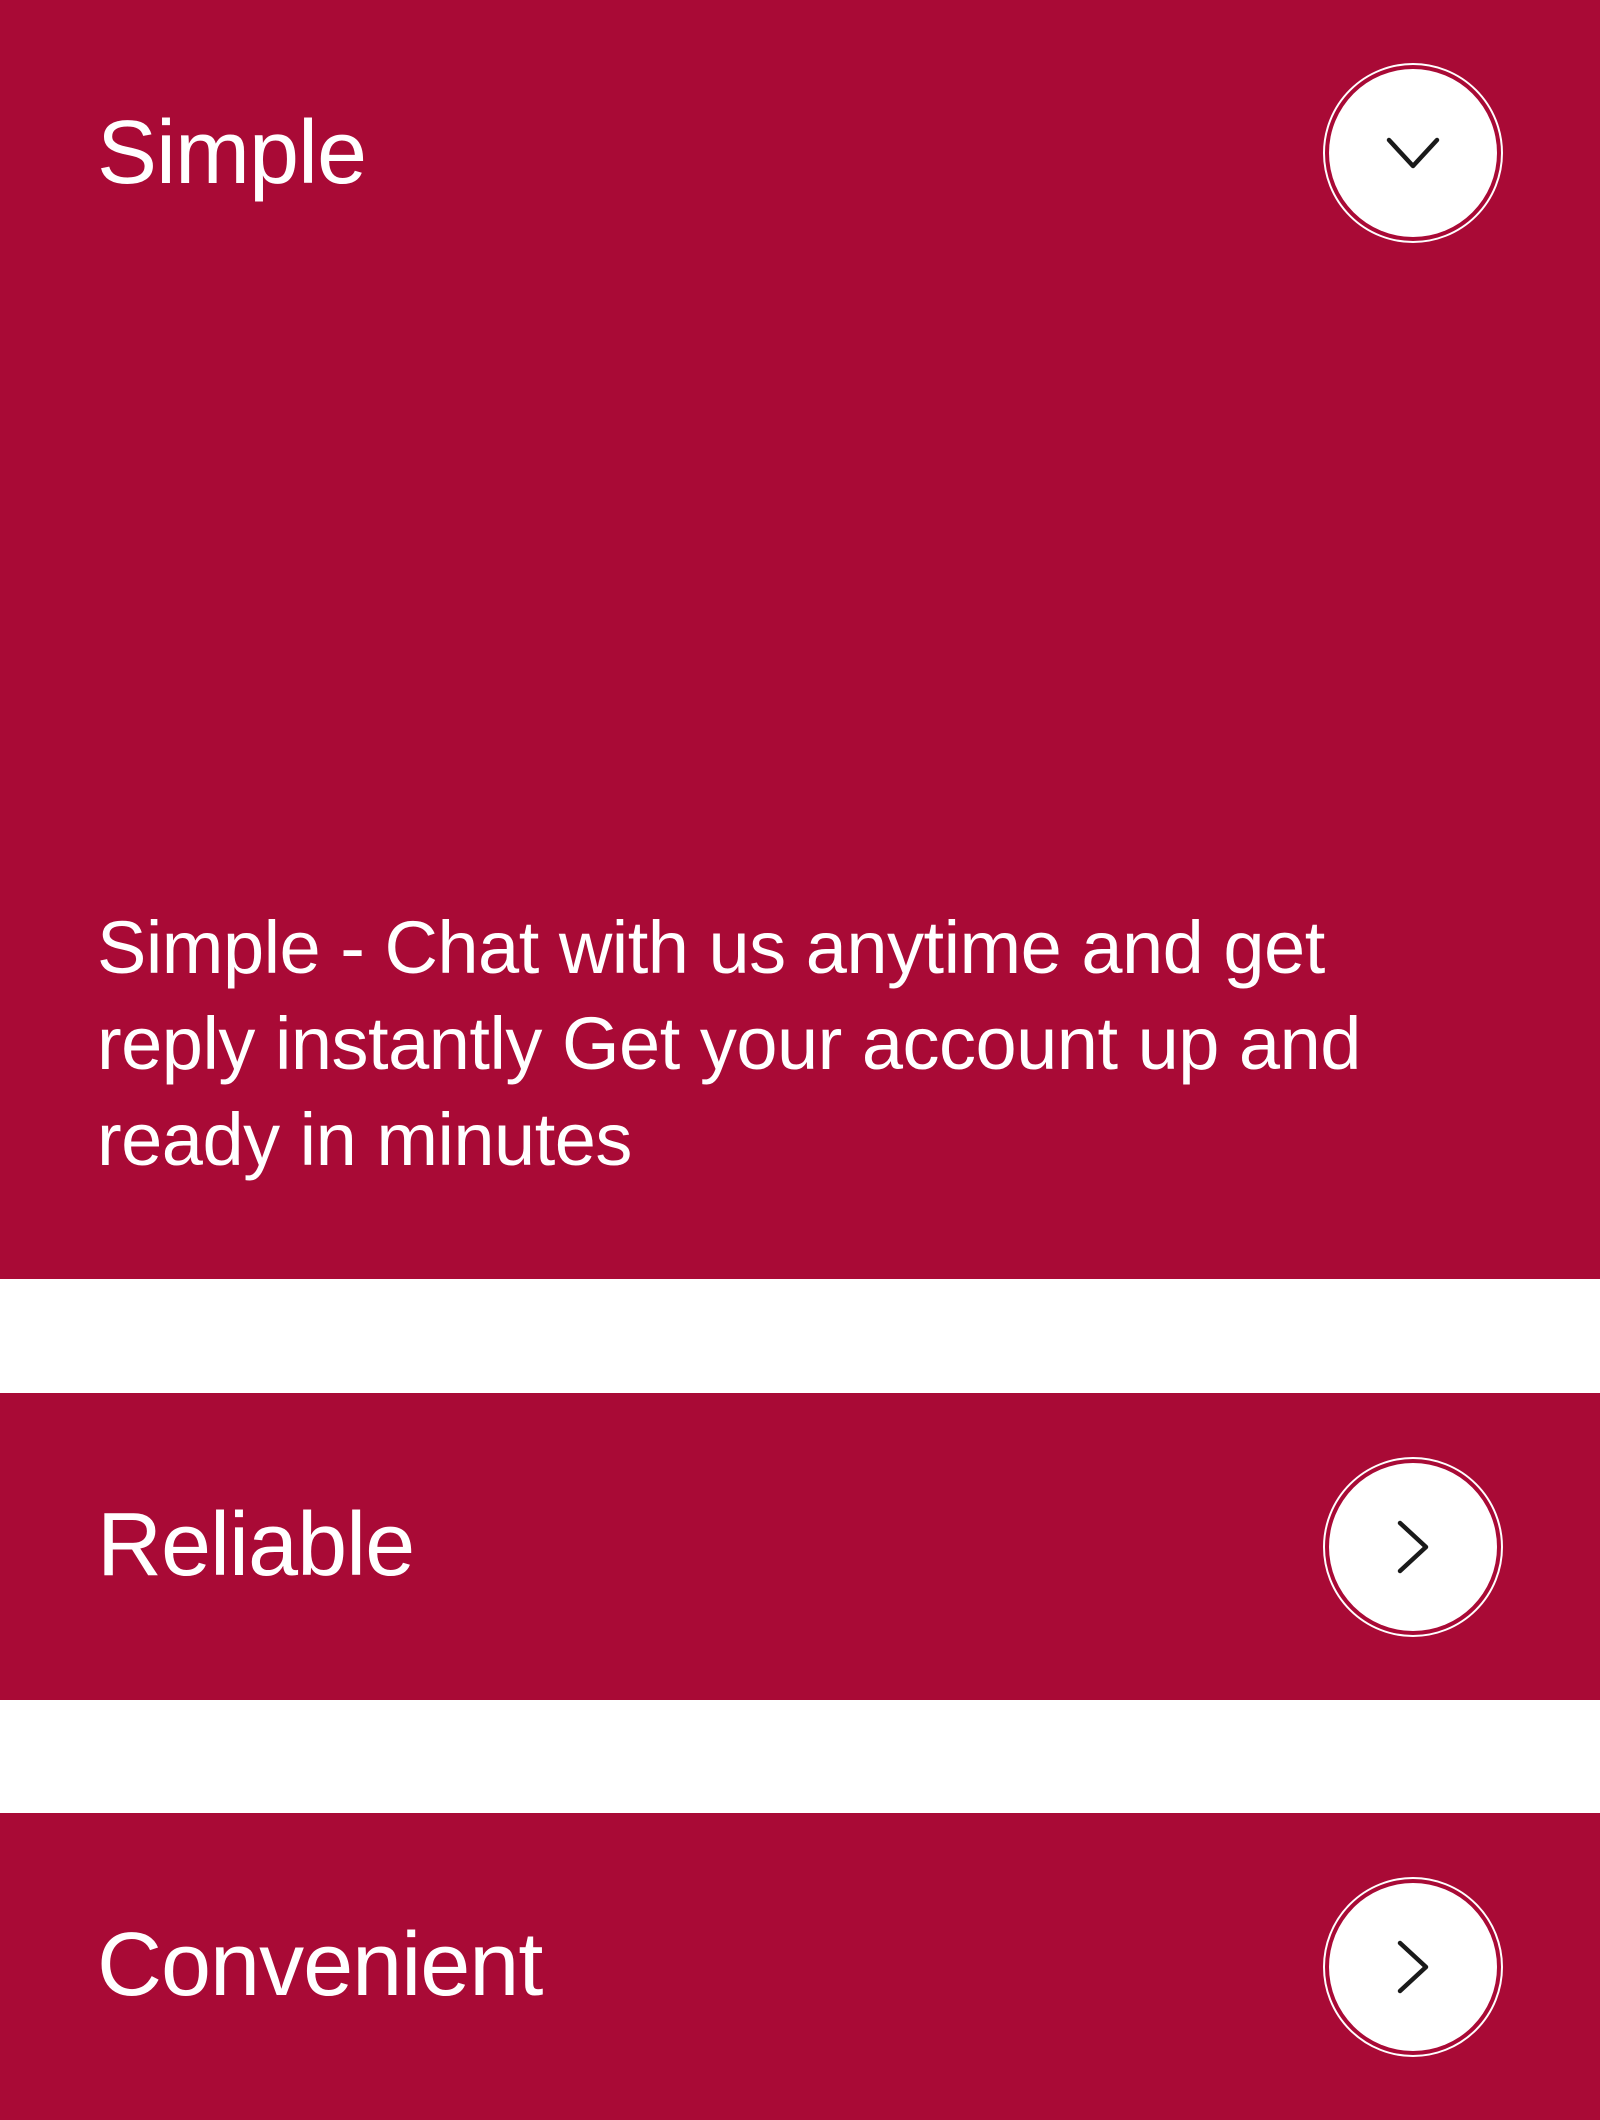  I want to click on accordion-item-title: Convenient, so click(320, 1965).